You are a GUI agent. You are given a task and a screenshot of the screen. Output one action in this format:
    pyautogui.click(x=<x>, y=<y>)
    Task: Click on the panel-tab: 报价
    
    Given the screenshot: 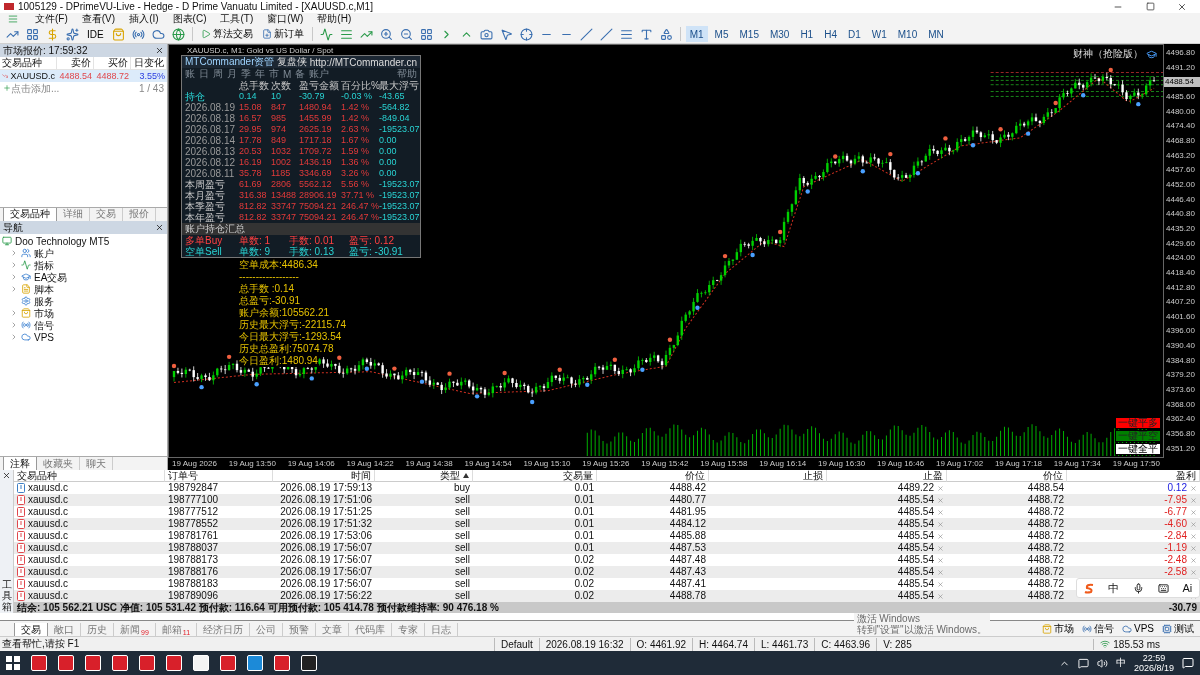 What is the action you would take?
    pyautogui.click(x=139, y=214)
    